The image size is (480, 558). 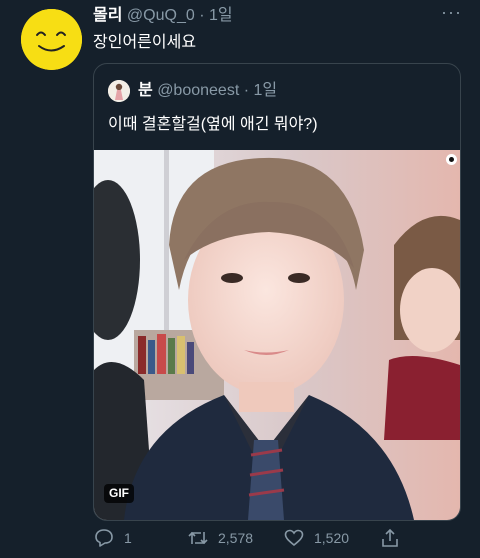 I want to click on heart-icon, so click(x=294, y=538).